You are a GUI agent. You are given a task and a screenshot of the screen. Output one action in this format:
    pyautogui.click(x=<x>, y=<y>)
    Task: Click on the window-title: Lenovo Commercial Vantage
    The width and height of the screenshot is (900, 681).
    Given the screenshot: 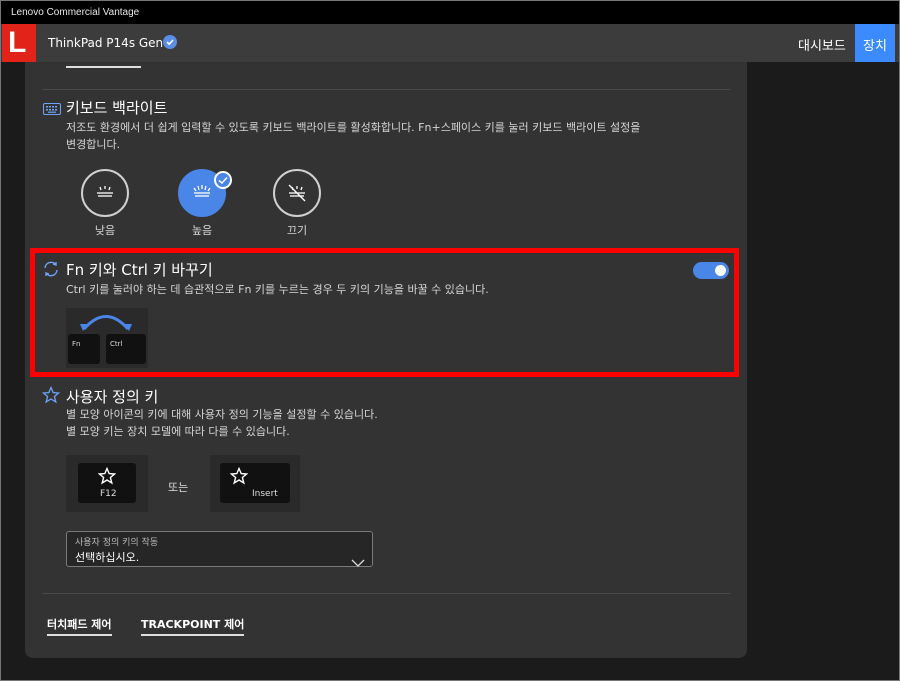 What is the action you would take?
    pyautogui.click(x=75, y=12)
    